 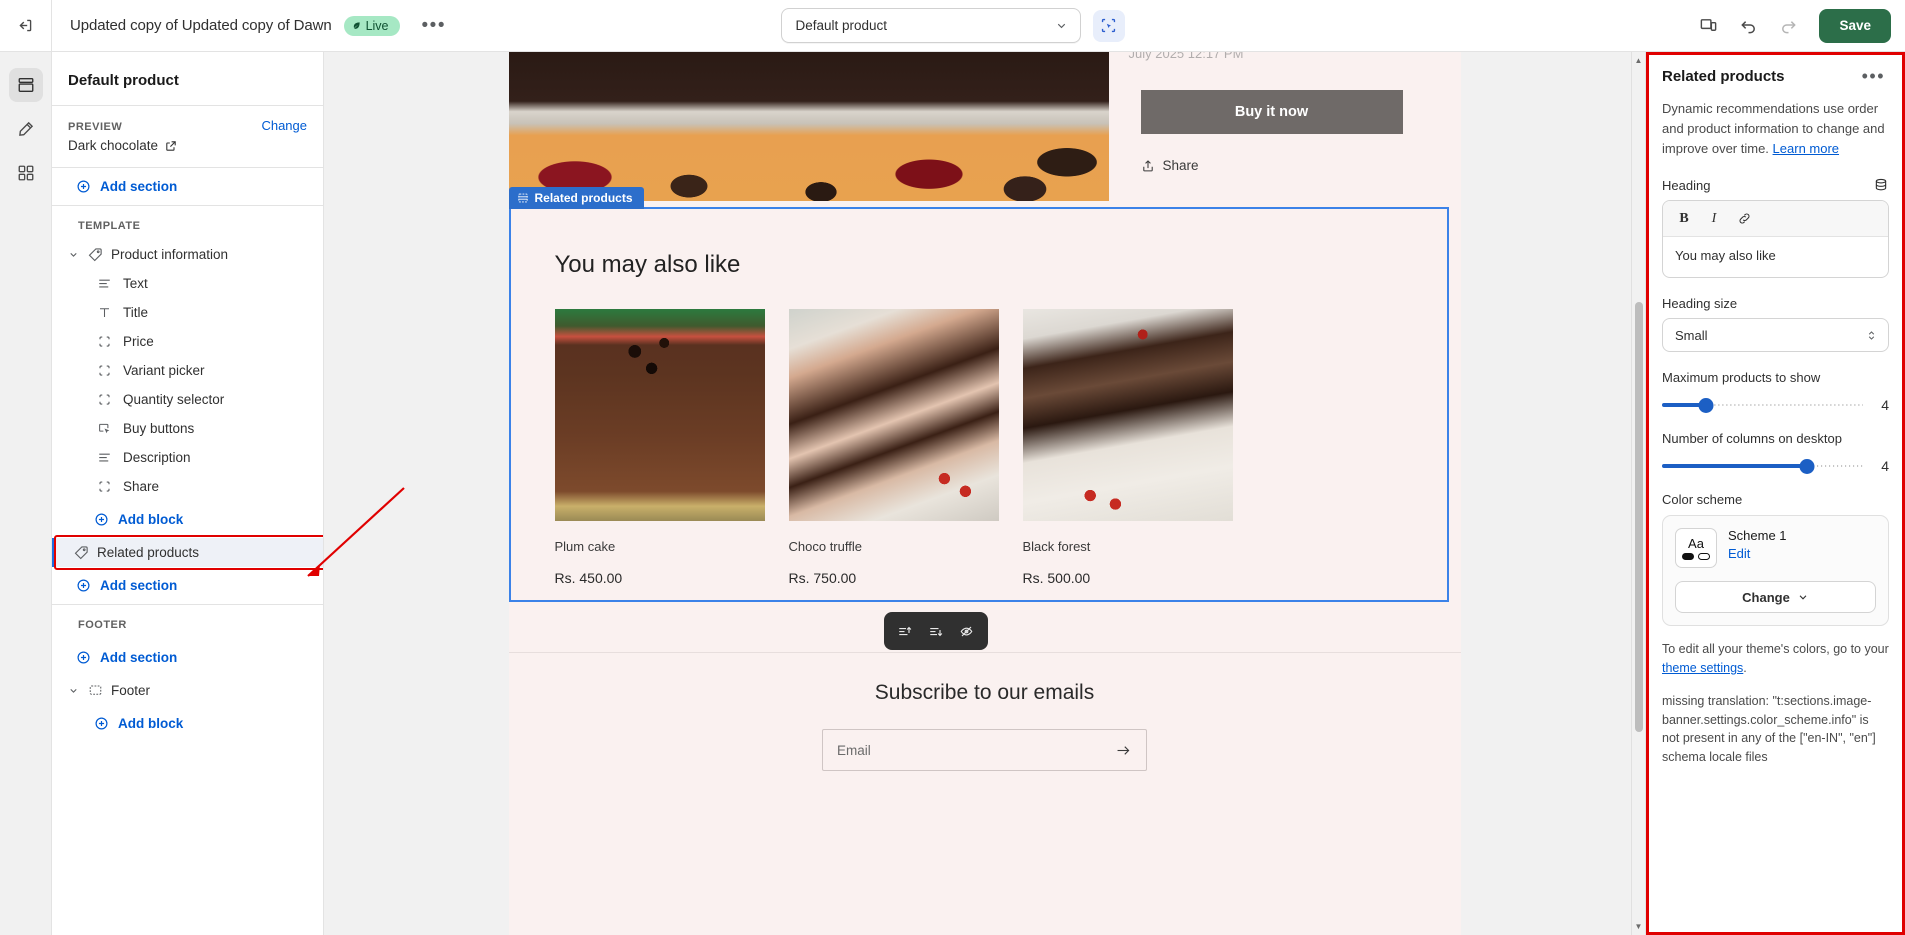 I want to click on sidebar-block-share: Share, so click(x=187, y=486).